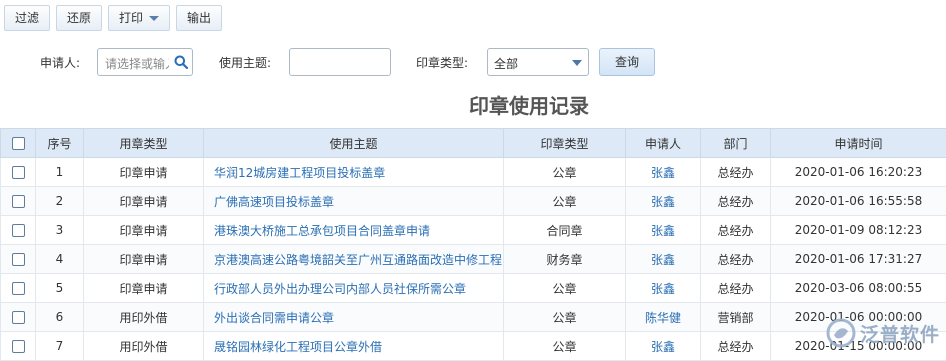  What do you see at coordinates (564, 143) in the screenshot?
I see `column-header: 印章类型` at bounding box center [564, 143].